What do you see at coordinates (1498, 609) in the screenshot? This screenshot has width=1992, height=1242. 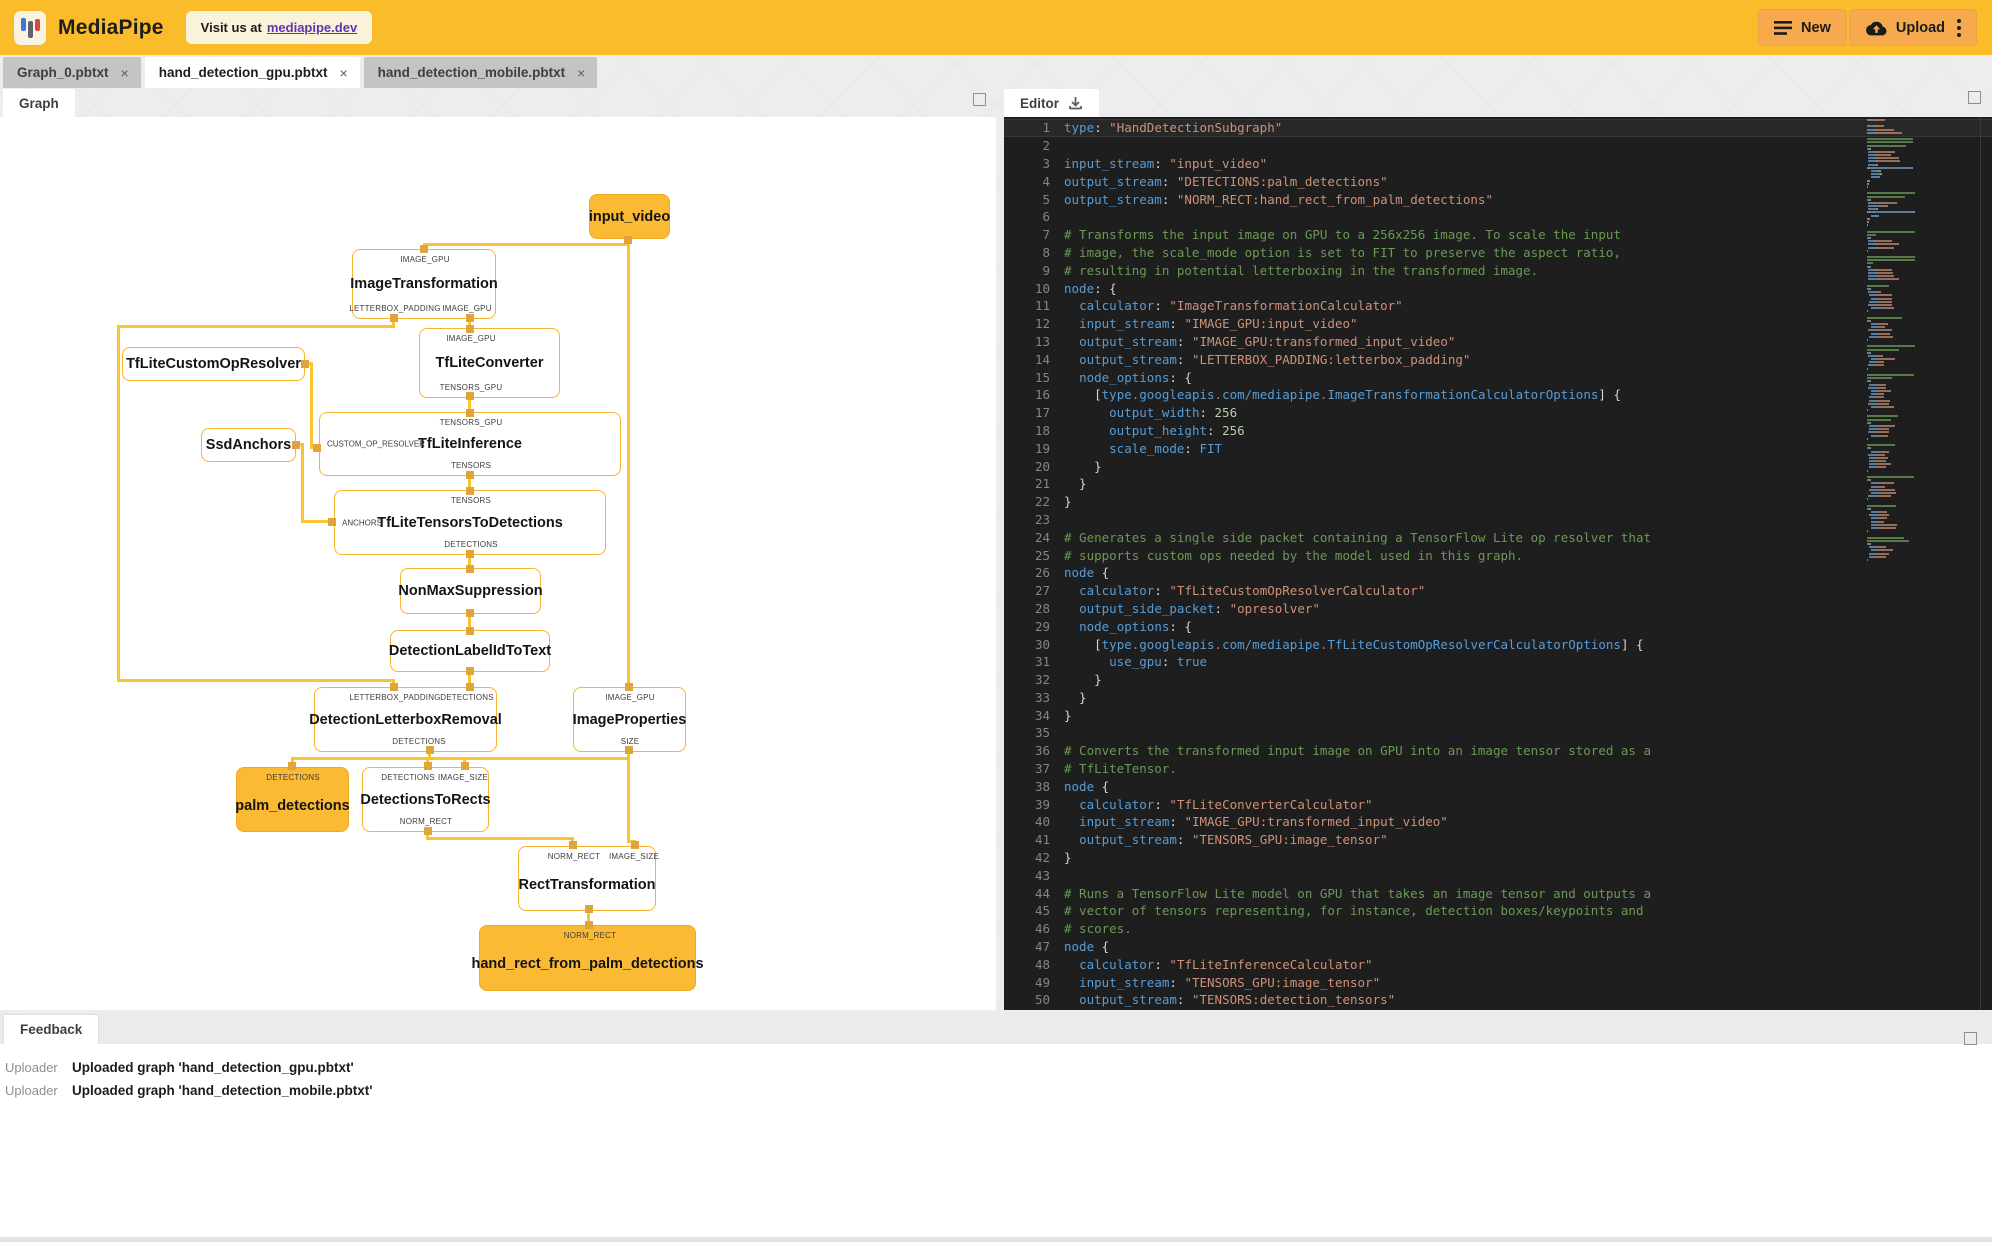 I see `code-line: 28 output_side_packet: "opresolver"` at bounding box center [1498, 609].